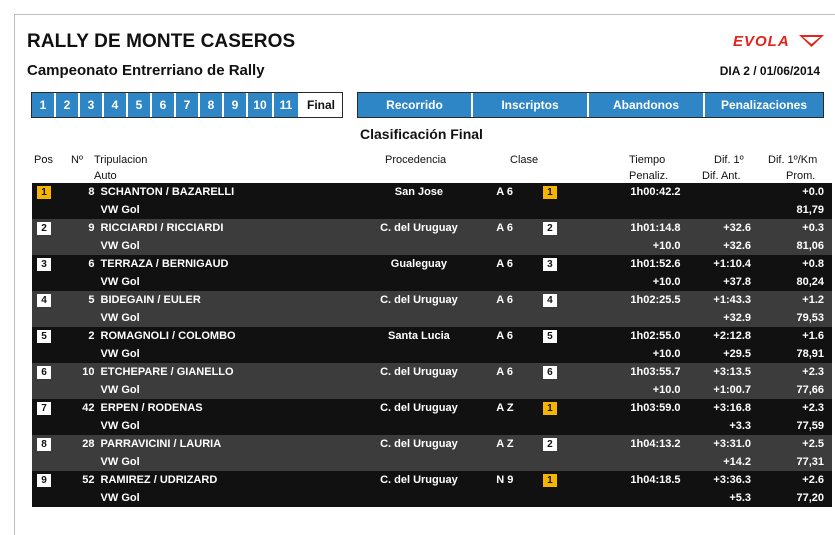 The width and height of the screenshot is (835, 535). I want to click on table-row-detail: VW Gol +14.2 77,31, so click(432, 462).